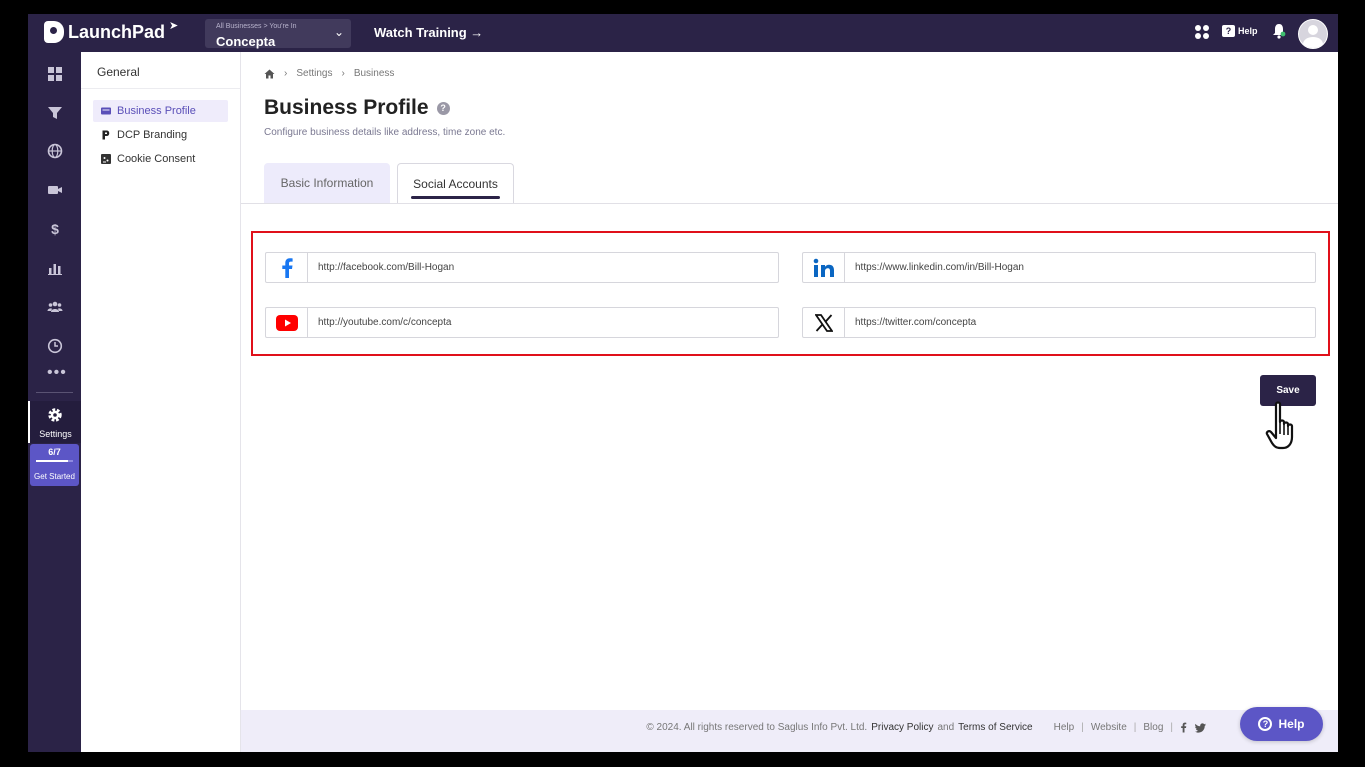 This screenshot has height=767, width=1365. What do you see at coordinates (118, 72) in the screenshot?
I see `subnav-title: General` at bounding box center [118, 72].